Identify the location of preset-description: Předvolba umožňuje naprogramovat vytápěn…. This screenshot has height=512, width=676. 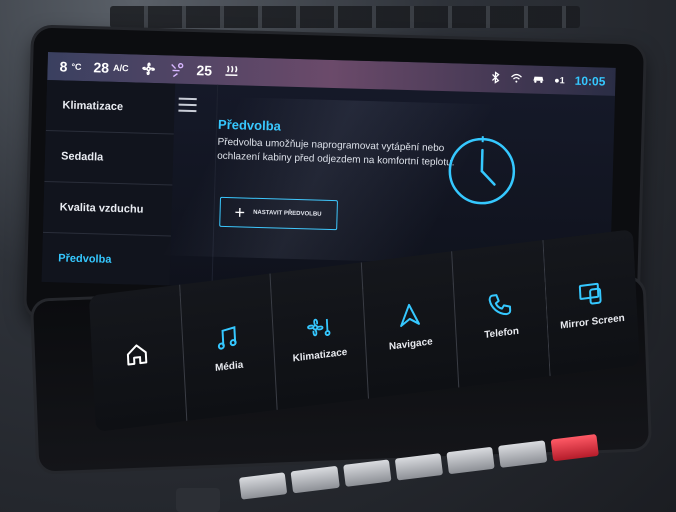
(336, 152).